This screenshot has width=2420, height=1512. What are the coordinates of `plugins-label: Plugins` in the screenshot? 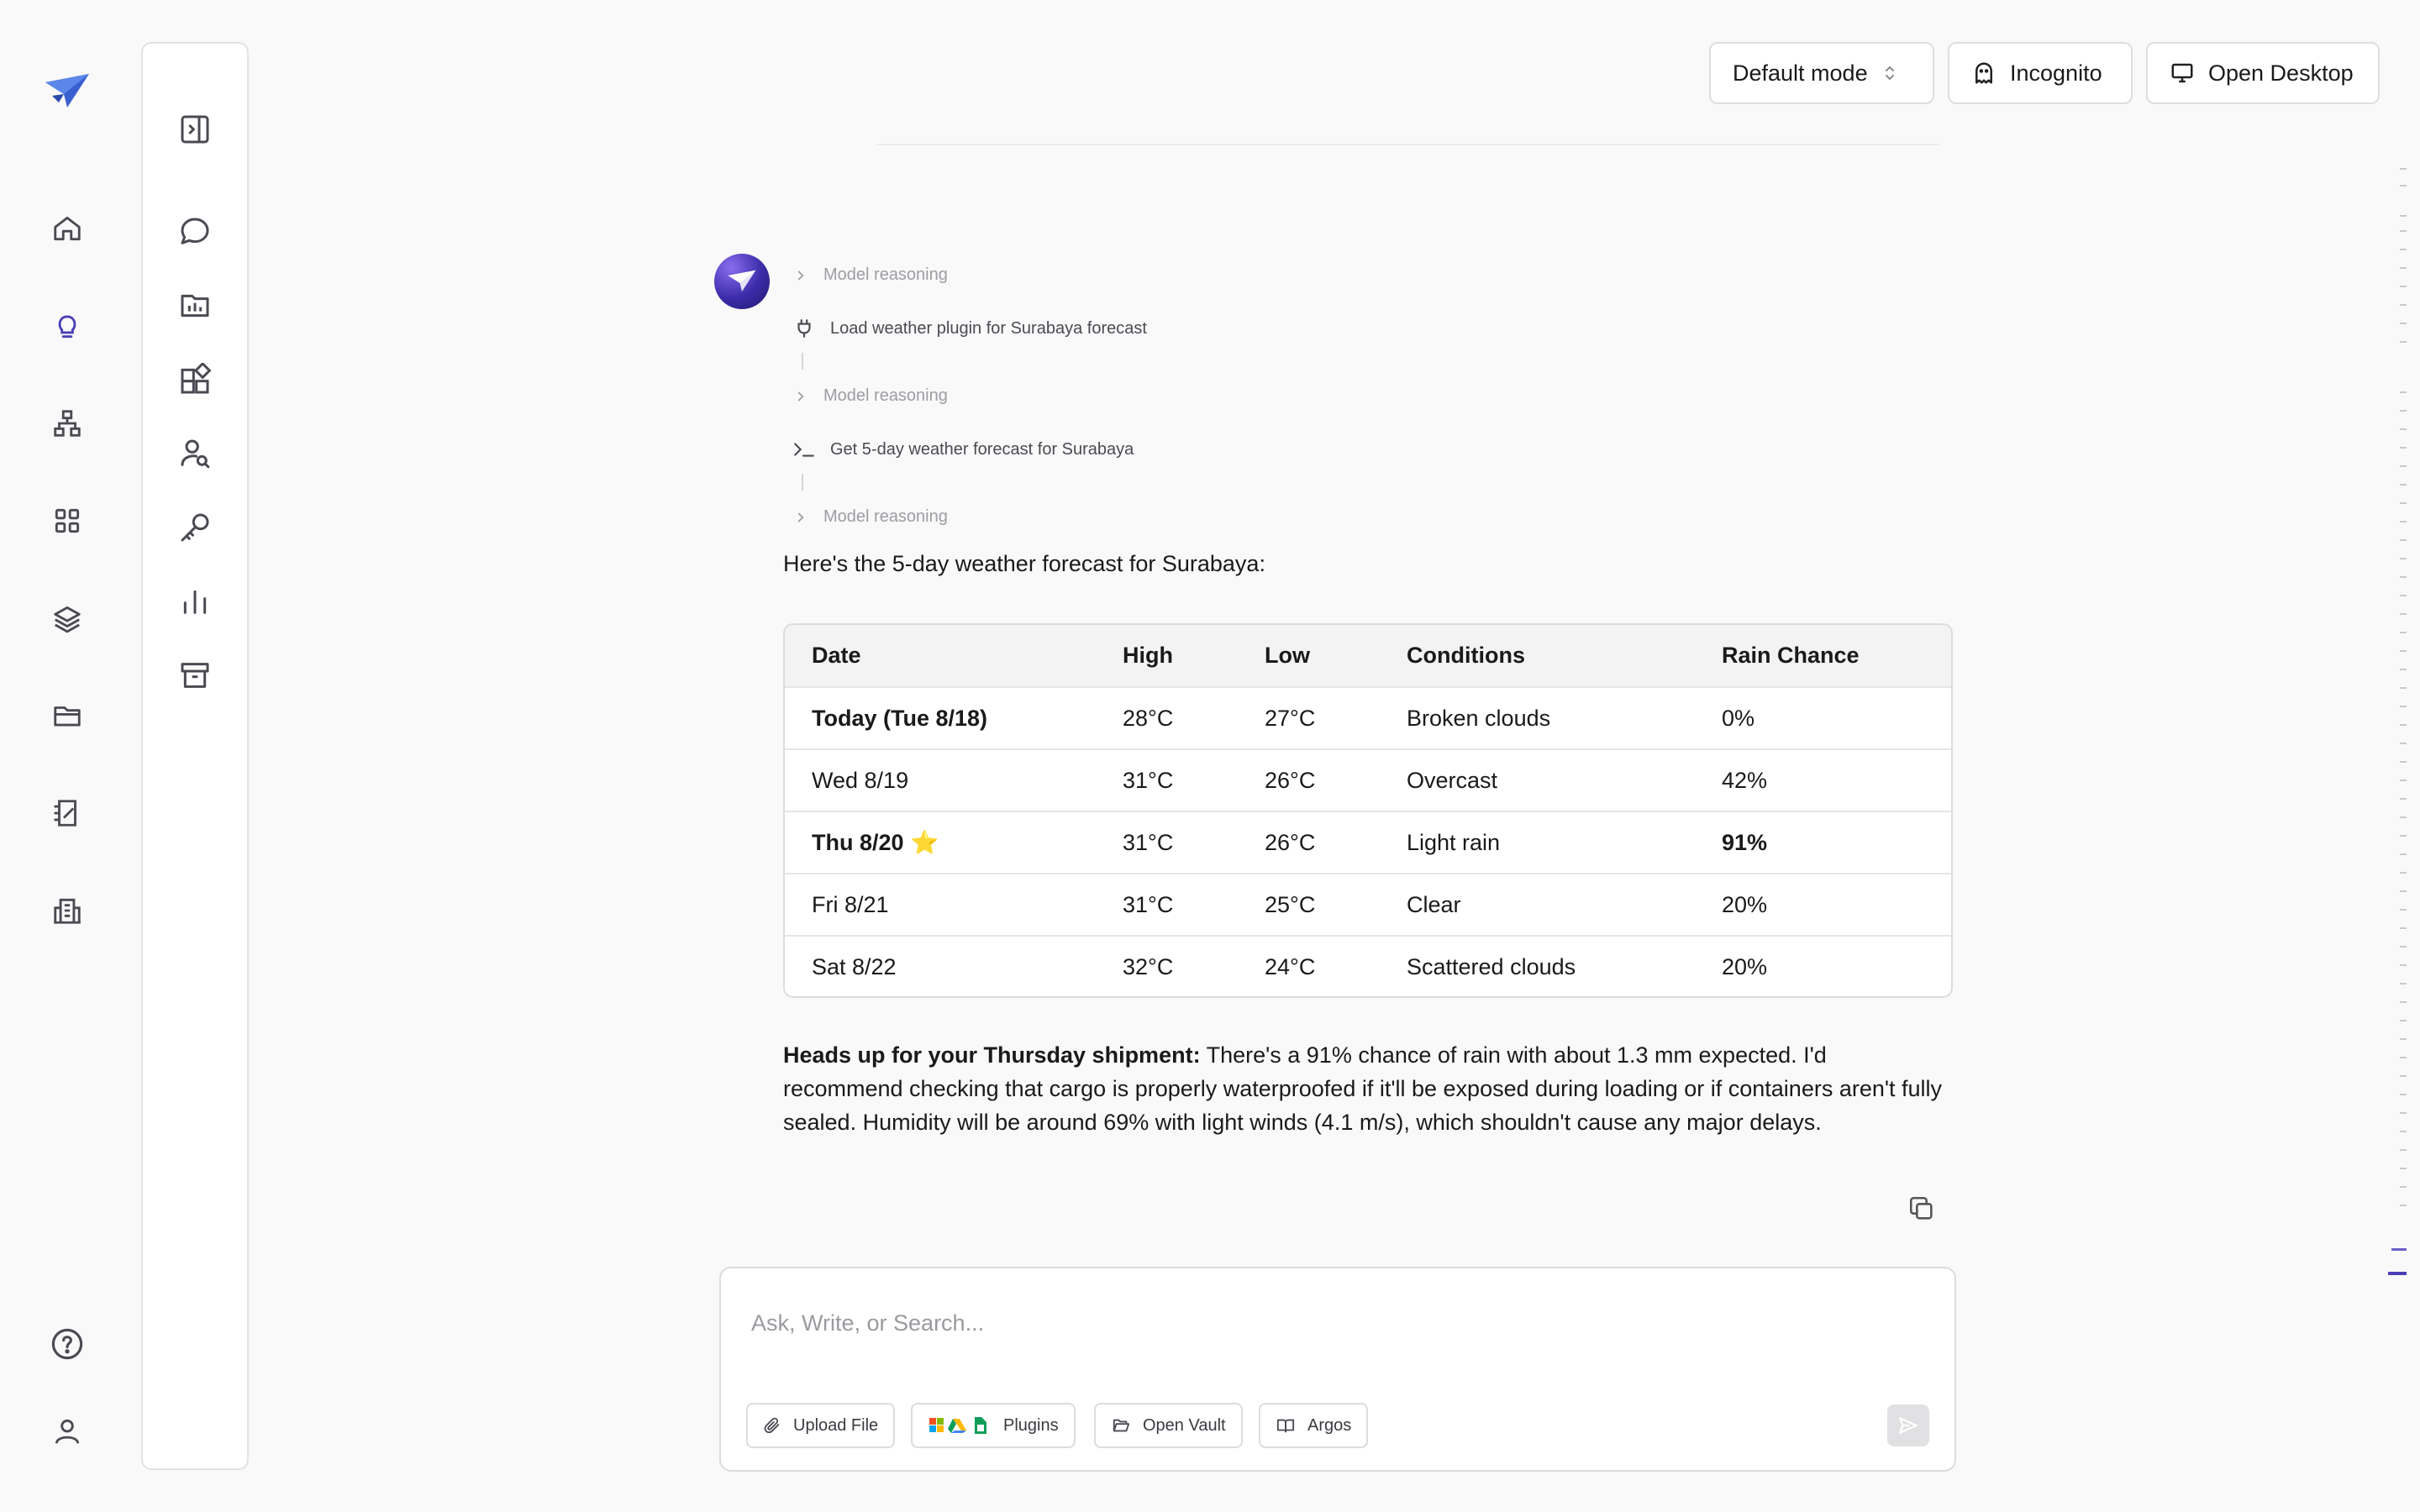 It's located at (1031, 1425).